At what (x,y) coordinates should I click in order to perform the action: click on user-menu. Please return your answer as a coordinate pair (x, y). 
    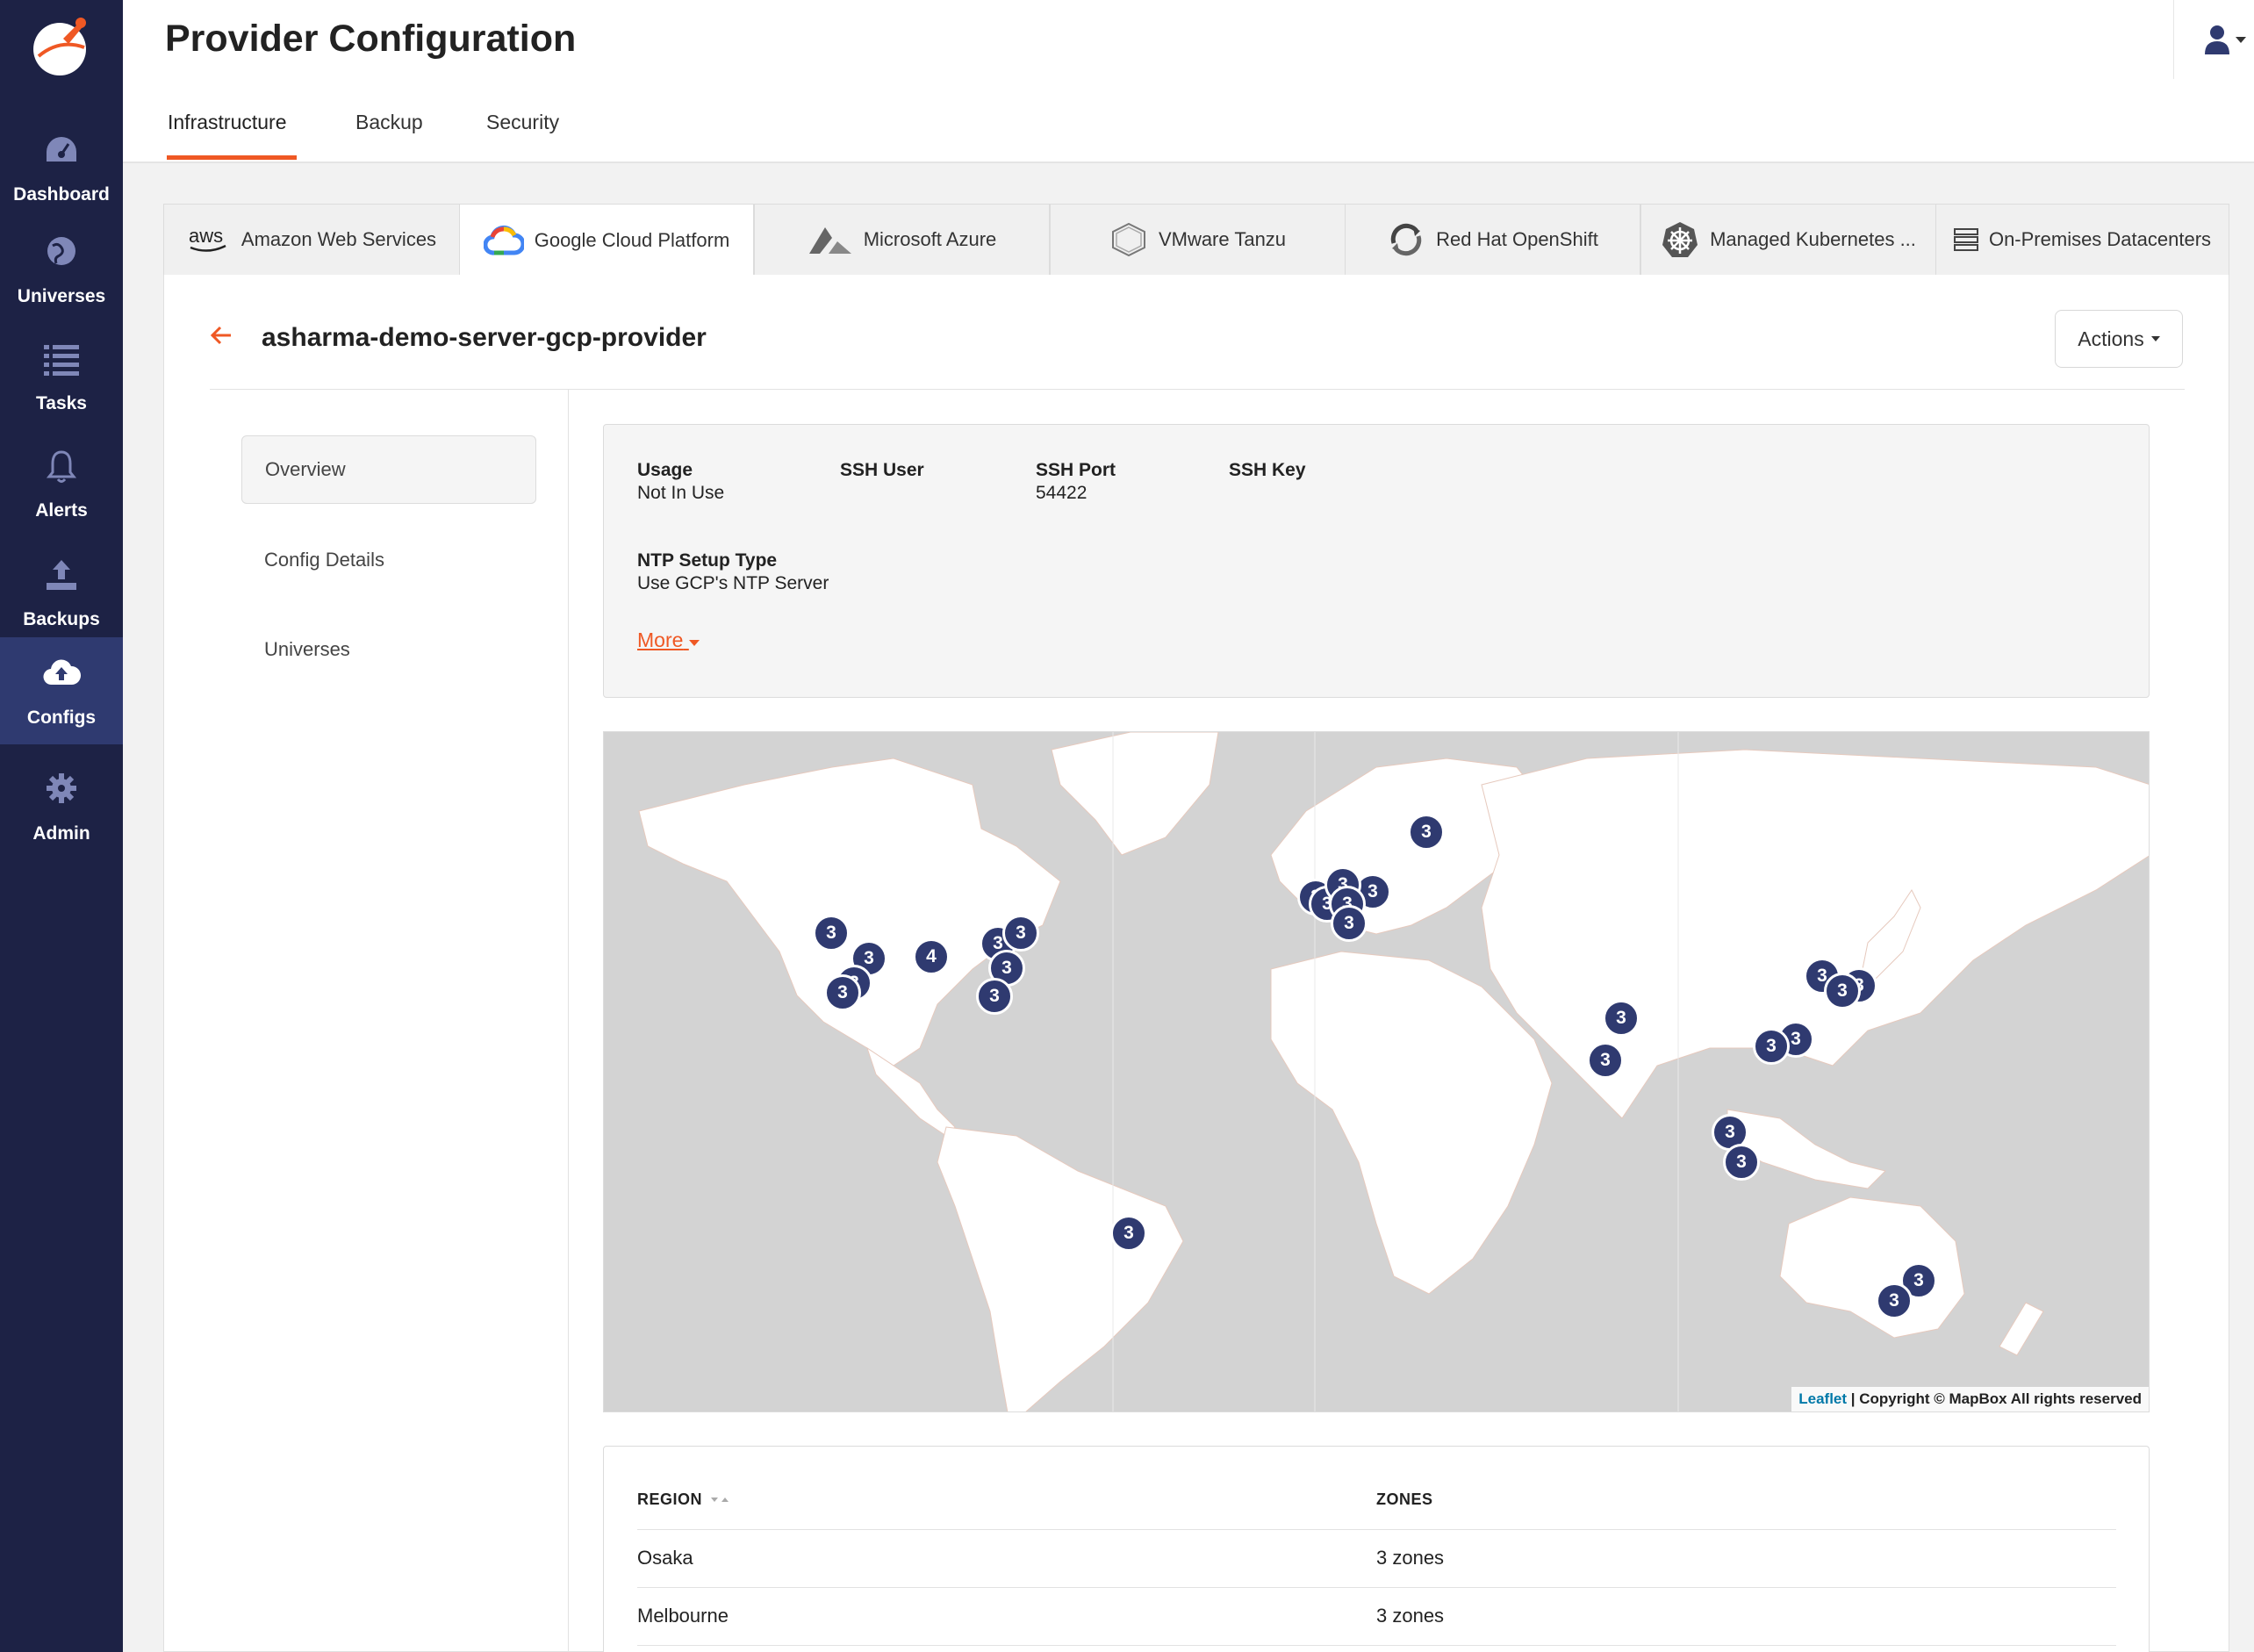
    Looking at the image, I should click on (2213, 40).